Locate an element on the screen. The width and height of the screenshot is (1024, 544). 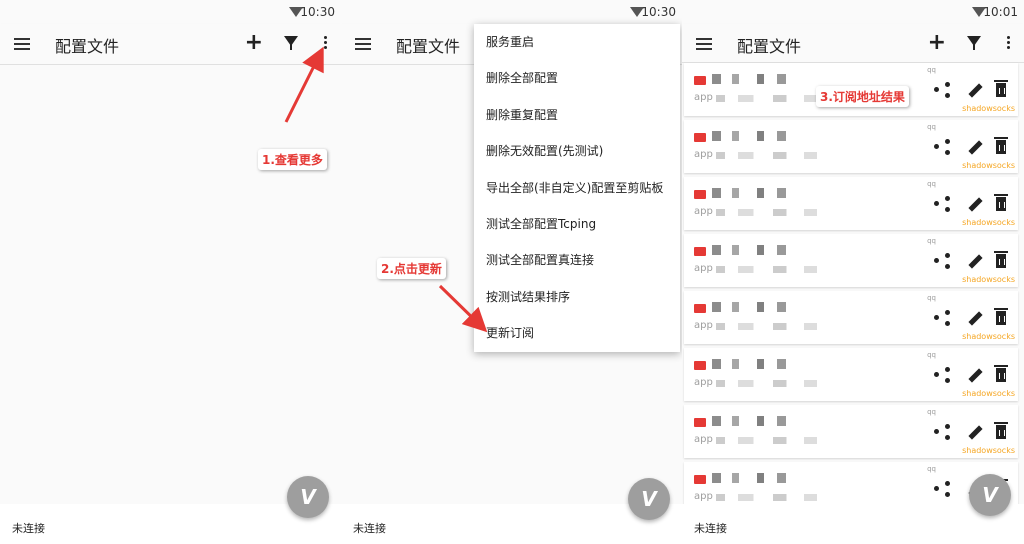
status-bar: 10:01 is located at coordinates (853, 12).